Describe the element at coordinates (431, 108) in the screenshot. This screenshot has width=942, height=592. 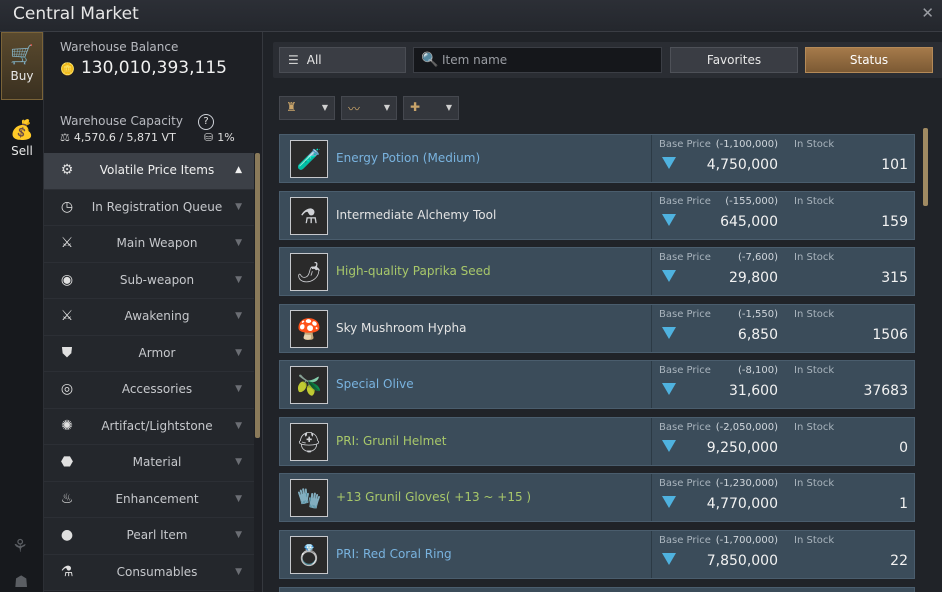
I see `filter-plus-dropdown: ✚ ▼` at that location.